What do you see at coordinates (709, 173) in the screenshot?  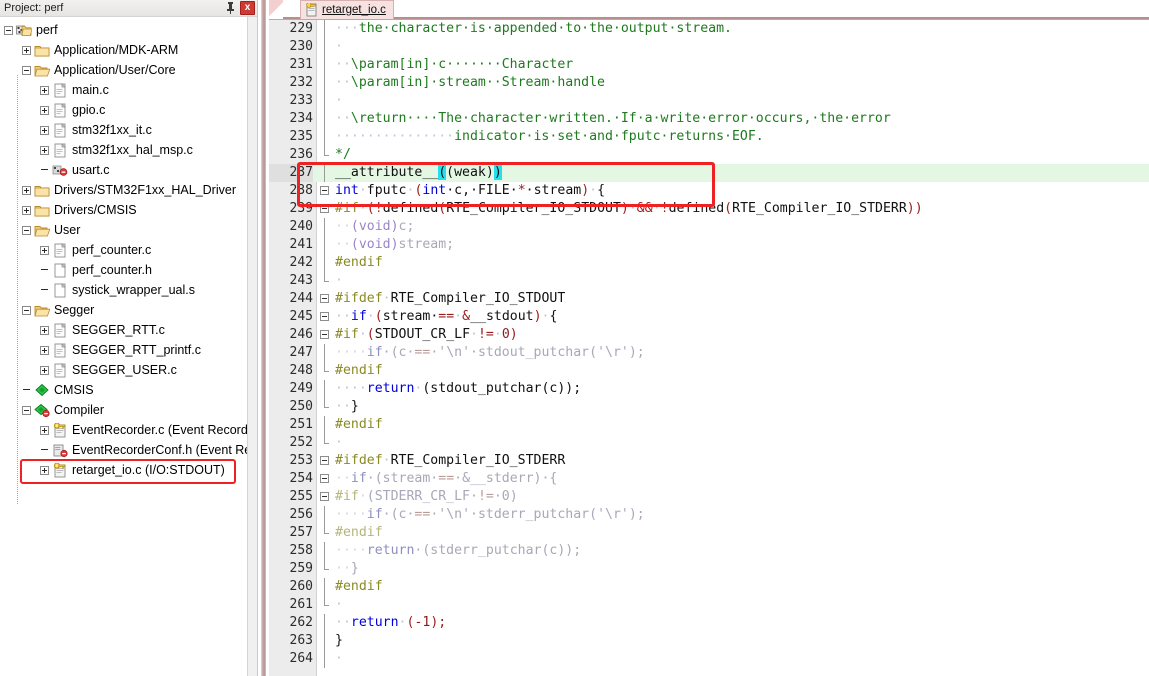 I see `code-line: 237 __attribute__((weak))` at bounding box center [709, 173].